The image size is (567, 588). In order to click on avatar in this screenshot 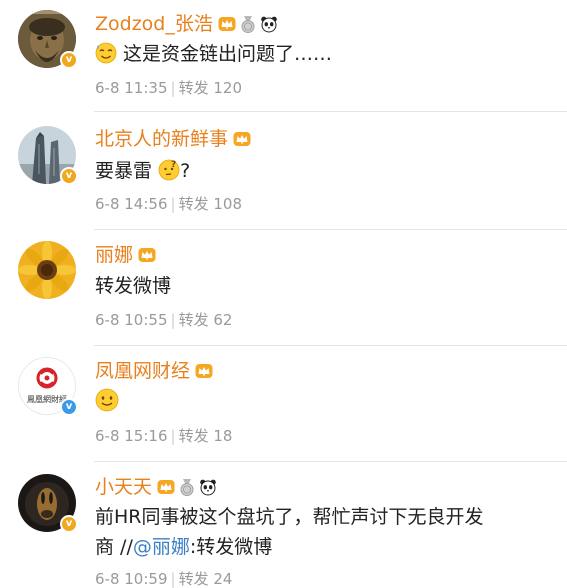, I will do `click(47, 270)`.